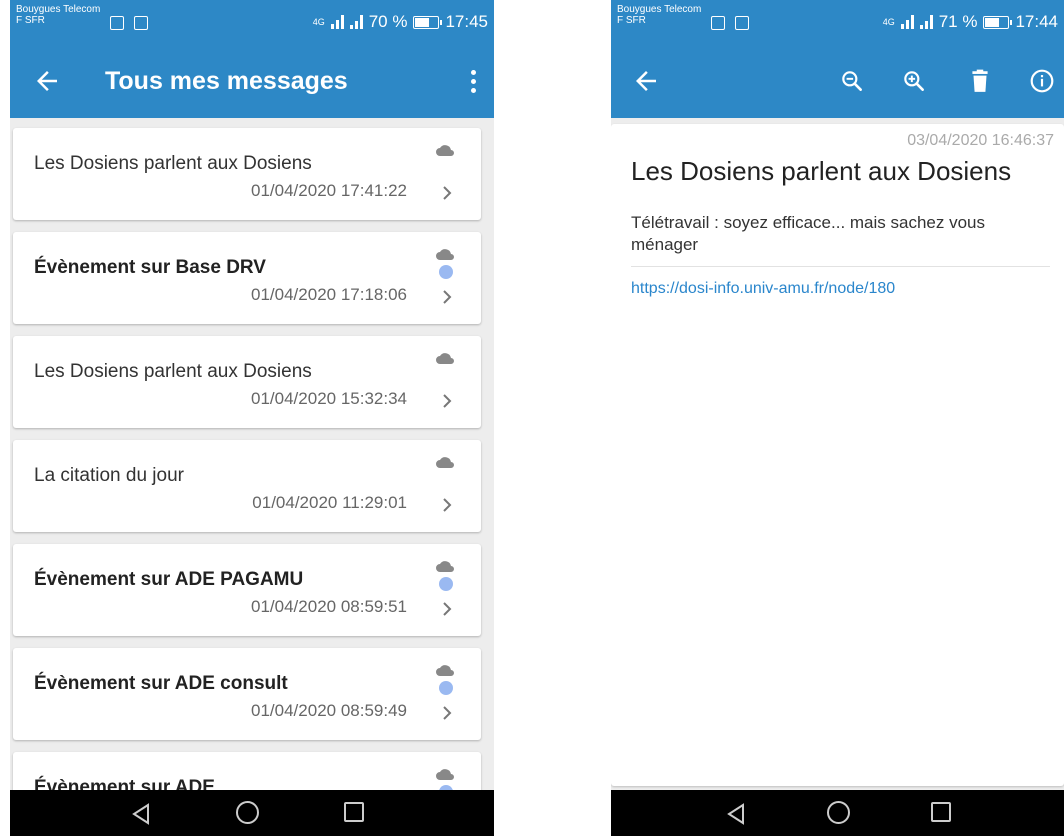 Image resolution: width=1064 pixels, height=836 pixels. What do you see at coordinates (252, 22) in the screenshot?
I see `status-bar: Bouygues Telecom F SFR 4G 70 % 17:45` at bounding box center [252, 22].